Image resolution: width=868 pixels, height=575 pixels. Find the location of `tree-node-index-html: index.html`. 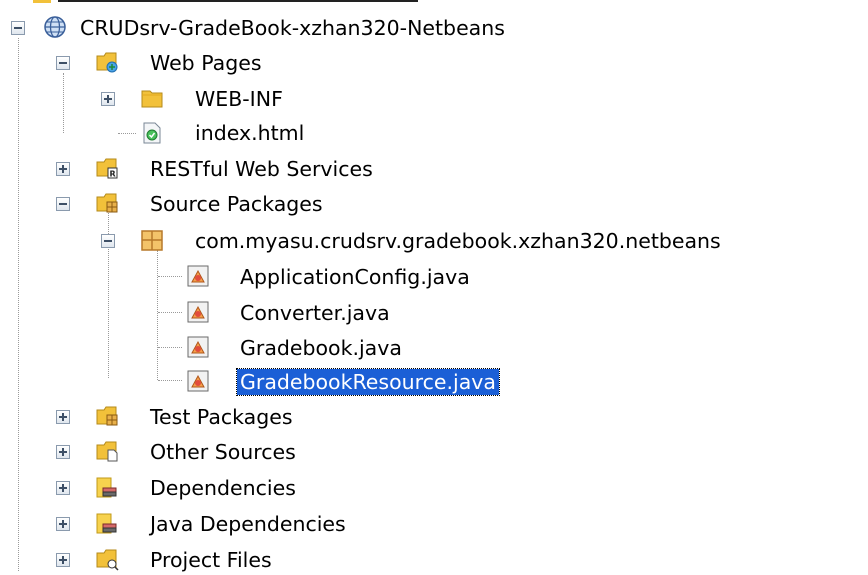

tree-node-index-html: index.html is located at coordinates (300, 133).